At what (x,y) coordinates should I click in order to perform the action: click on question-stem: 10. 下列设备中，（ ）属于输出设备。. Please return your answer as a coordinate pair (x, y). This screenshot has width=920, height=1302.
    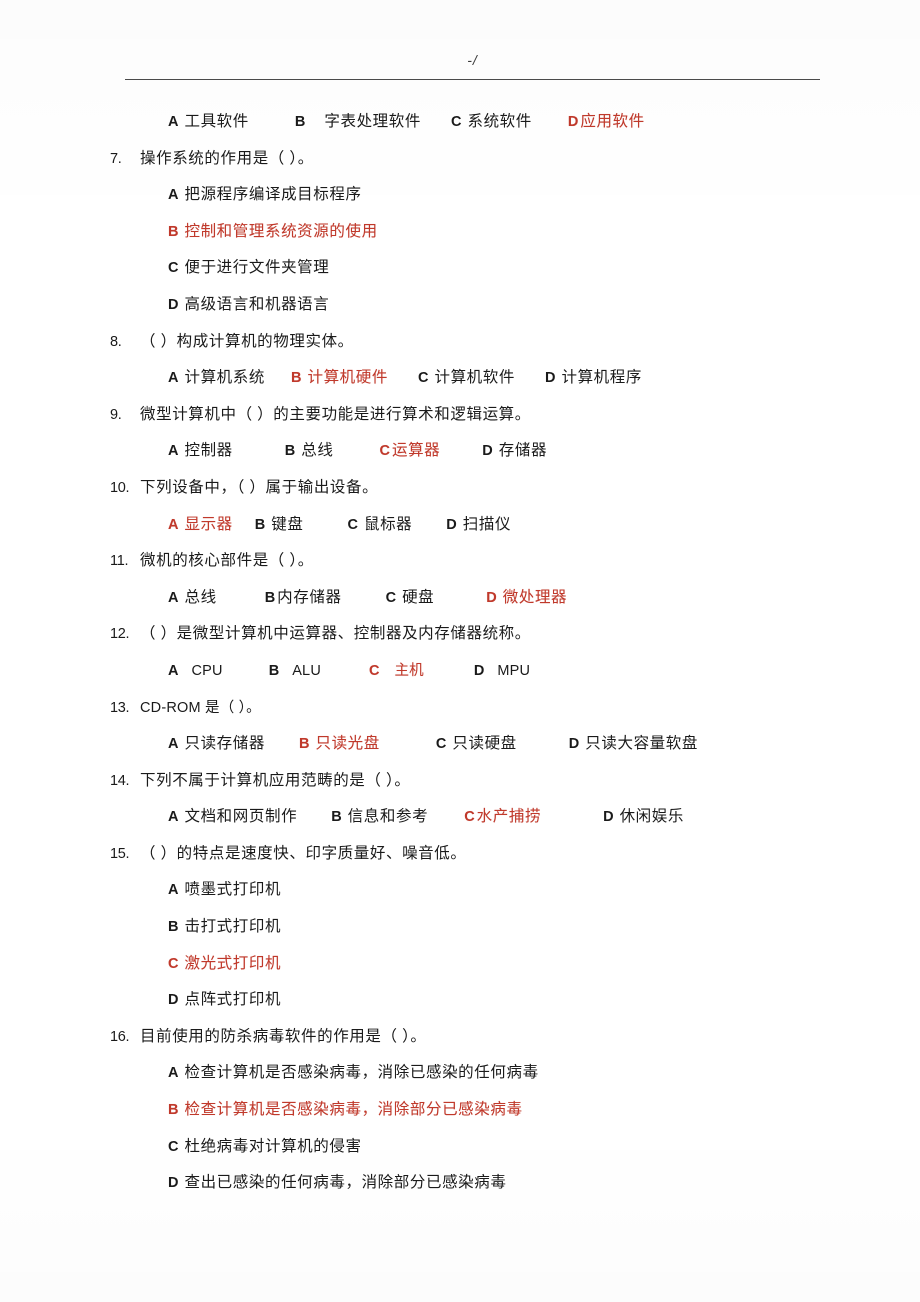
    Looking at the image, I should click on (460, 488).